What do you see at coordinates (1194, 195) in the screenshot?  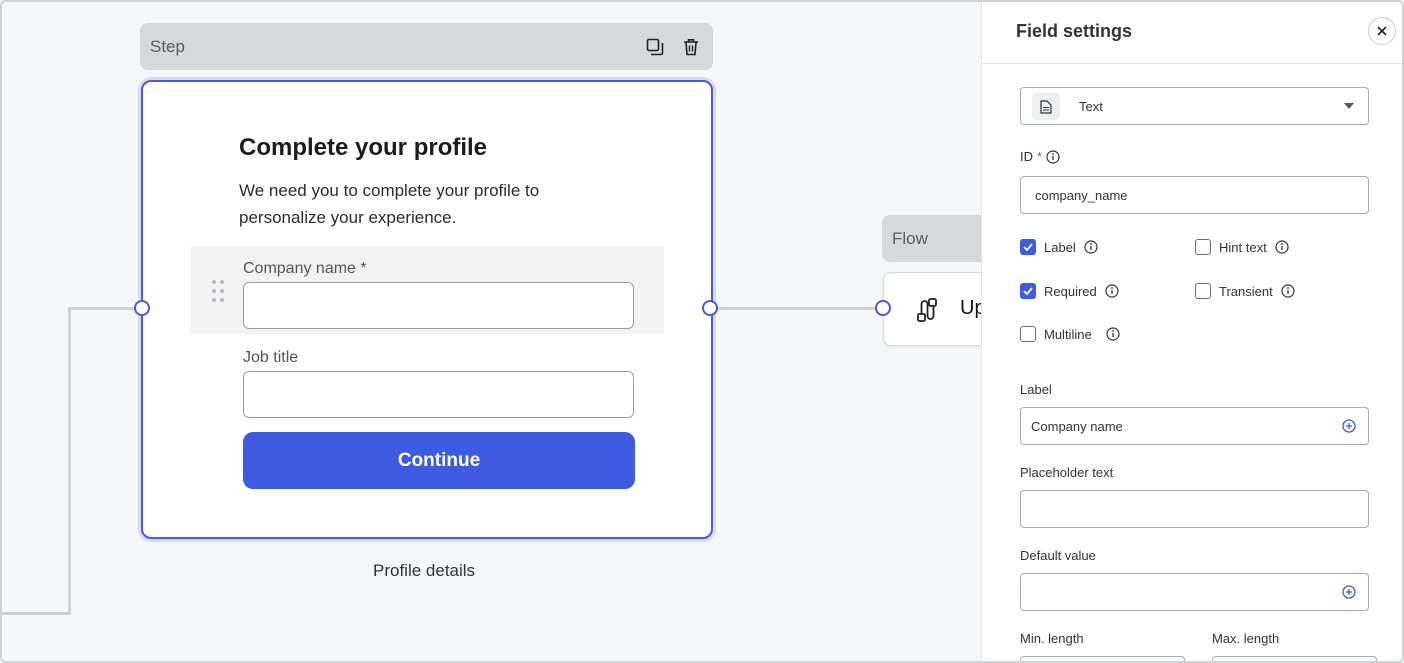 I see `id-input: company_name` at bounding box center [1194, 195].